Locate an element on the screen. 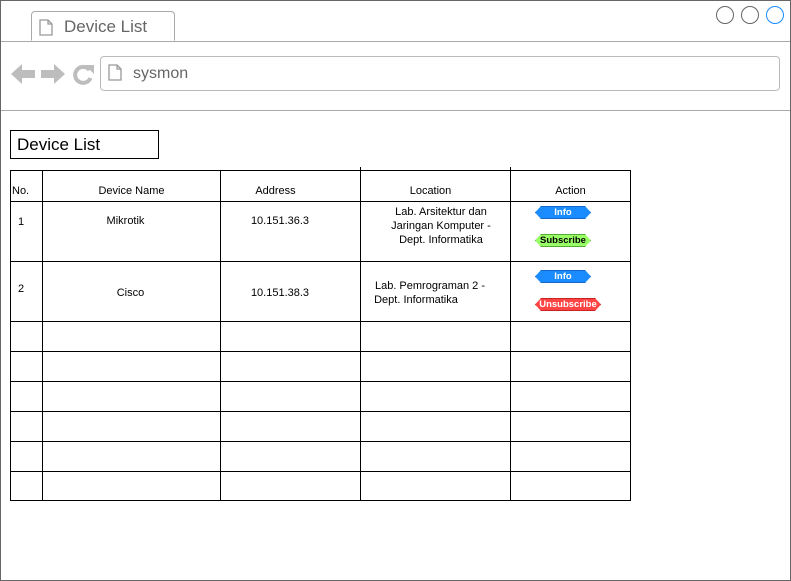 The height and width of the screenshot is (581, 791). row-number: 1 is located at coordinates (21, 222).